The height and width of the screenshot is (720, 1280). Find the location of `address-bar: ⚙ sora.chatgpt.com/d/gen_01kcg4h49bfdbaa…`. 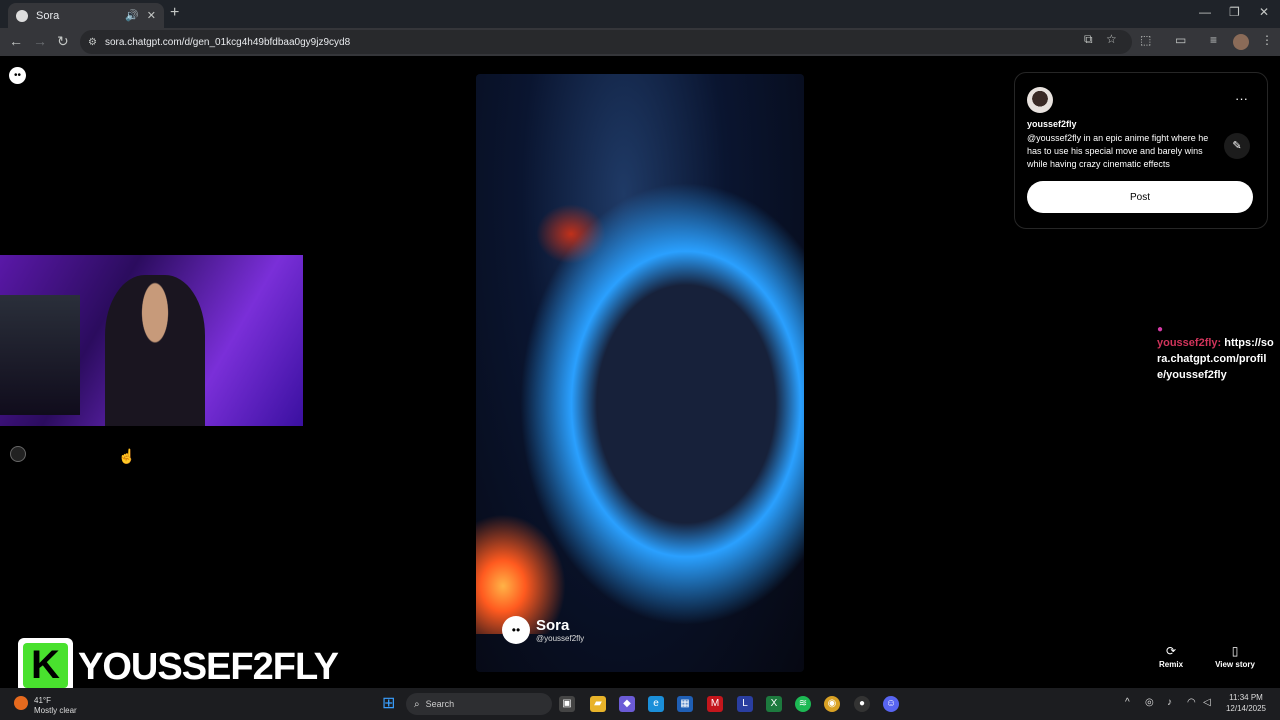

address-bar: ⚙ sora.chatgpt.com/d/gen_01kcg4h49bfdbaa… is located at coordinates (606, 42).